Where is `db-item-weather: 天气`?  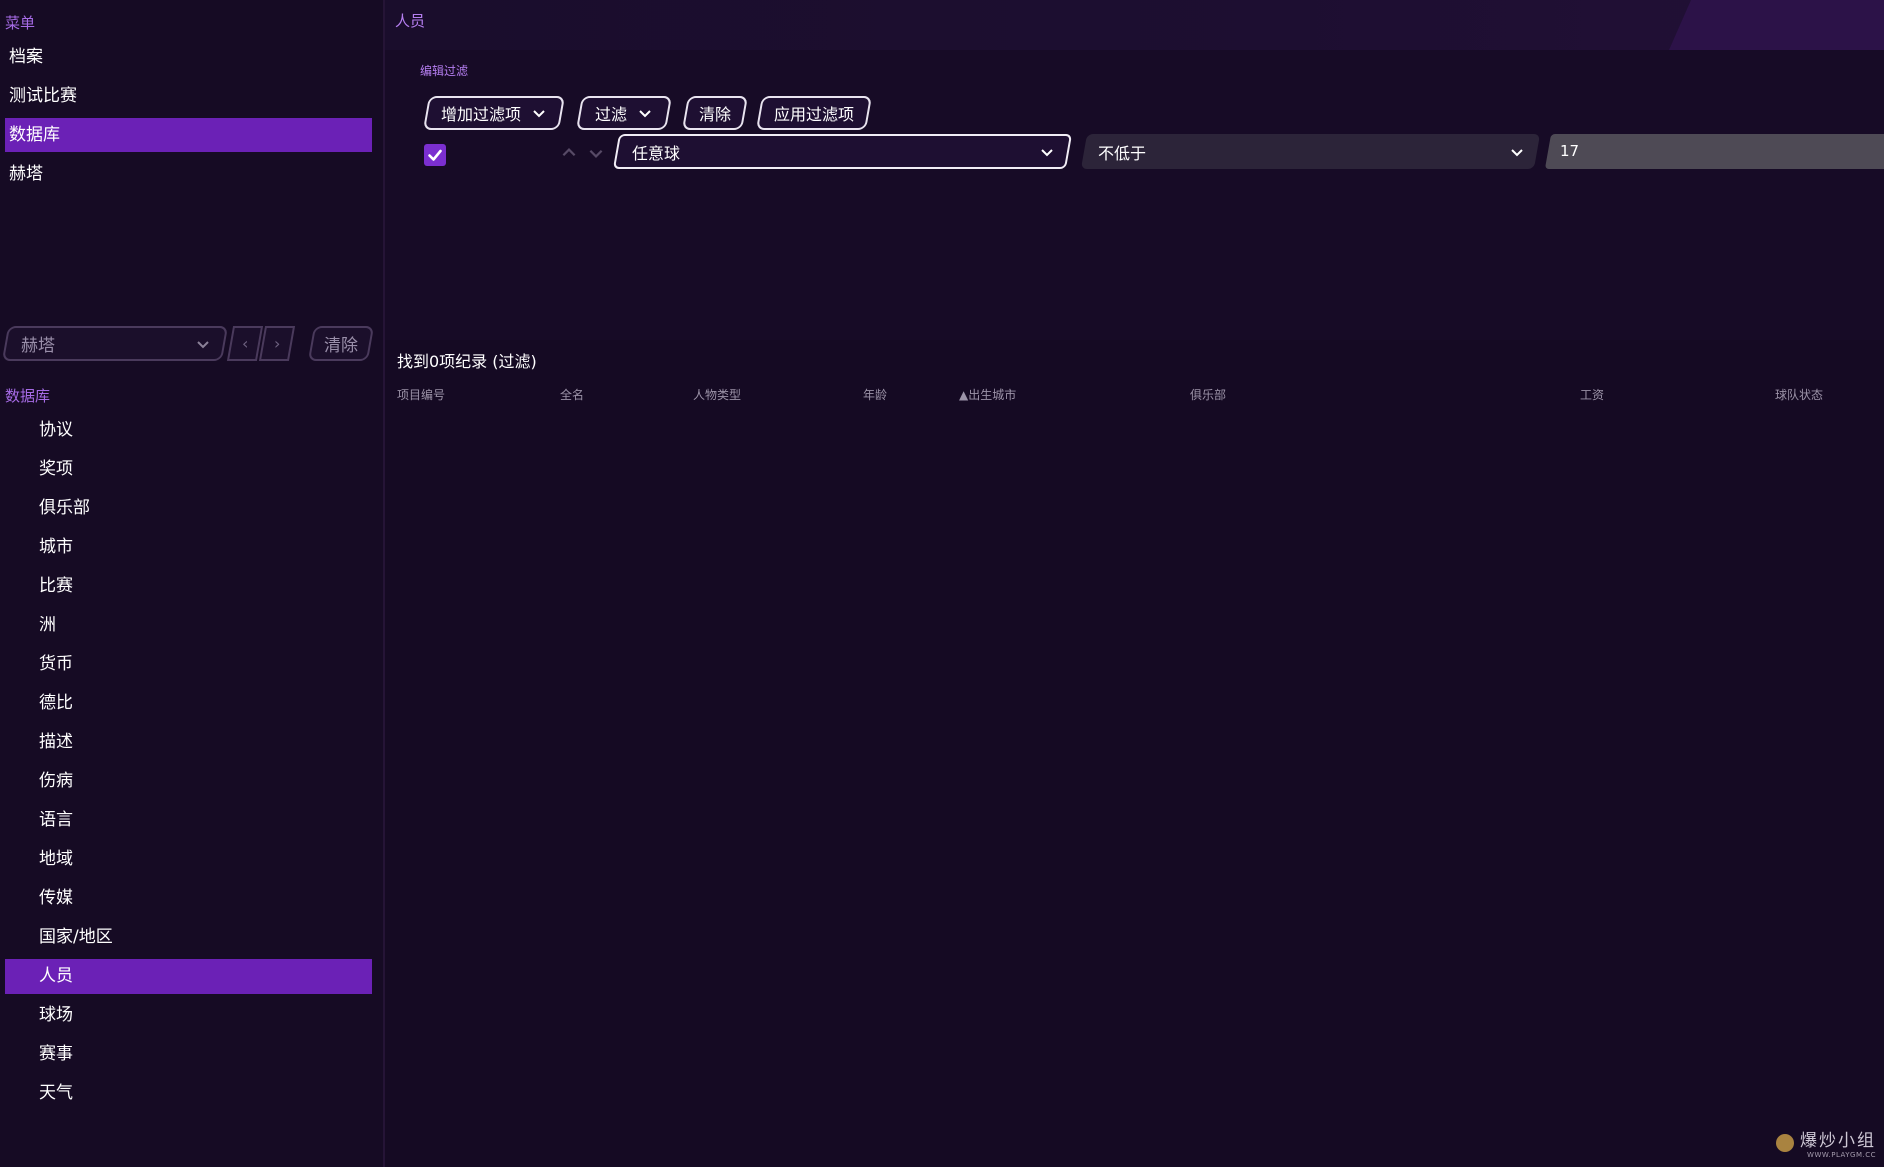 db-item-weather: 天气 is located at coordinates (188, 1093).